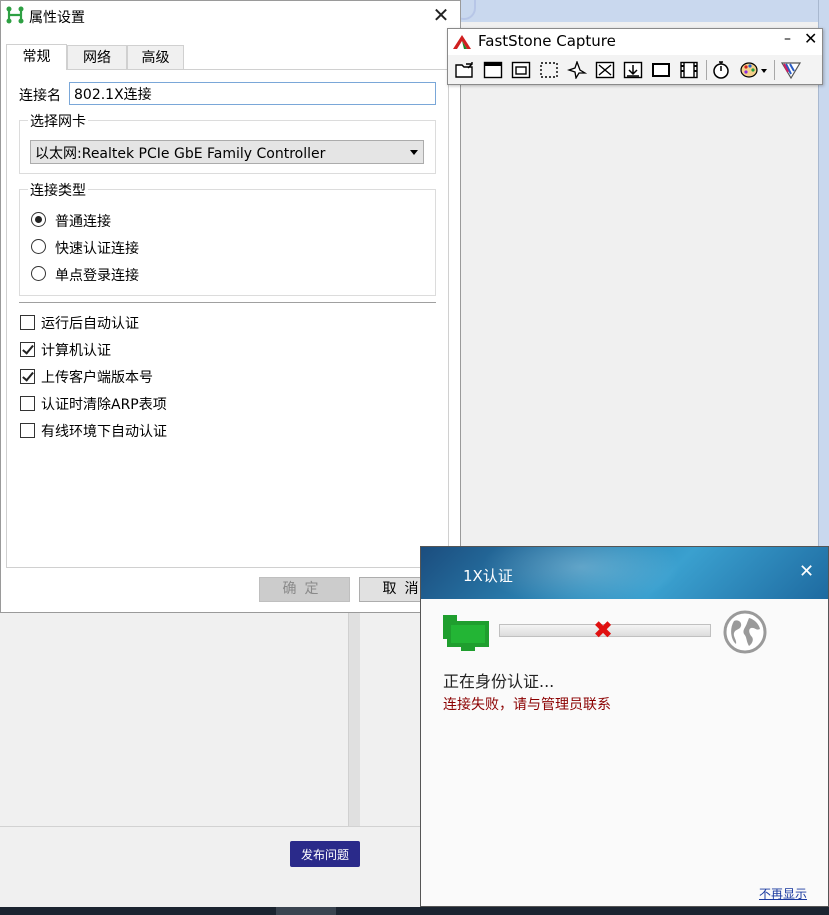 The image size is (829, 915). I want to click on faststone-logo-icon, so click(462, 42).